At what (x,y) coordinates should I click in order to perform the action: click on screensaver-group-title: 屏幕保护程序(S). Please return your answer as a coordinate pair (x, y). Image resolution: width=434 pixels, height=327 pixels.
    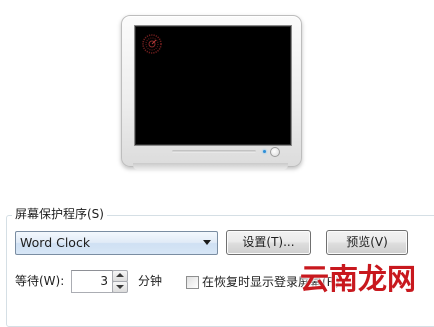
    Looking at the image, I should click on (59, 214).